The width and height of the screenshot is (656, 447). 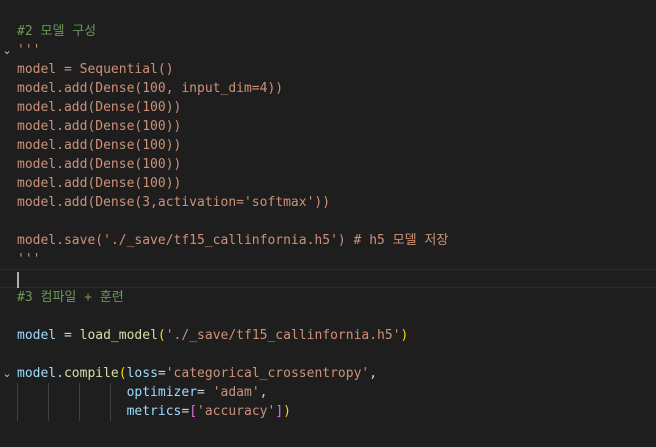 What do you see at coordinates (283, 335) in the screenshot?
I see `code-string: './_save/tf15_callinfornia.h5'` at bounding box center [283, 335].